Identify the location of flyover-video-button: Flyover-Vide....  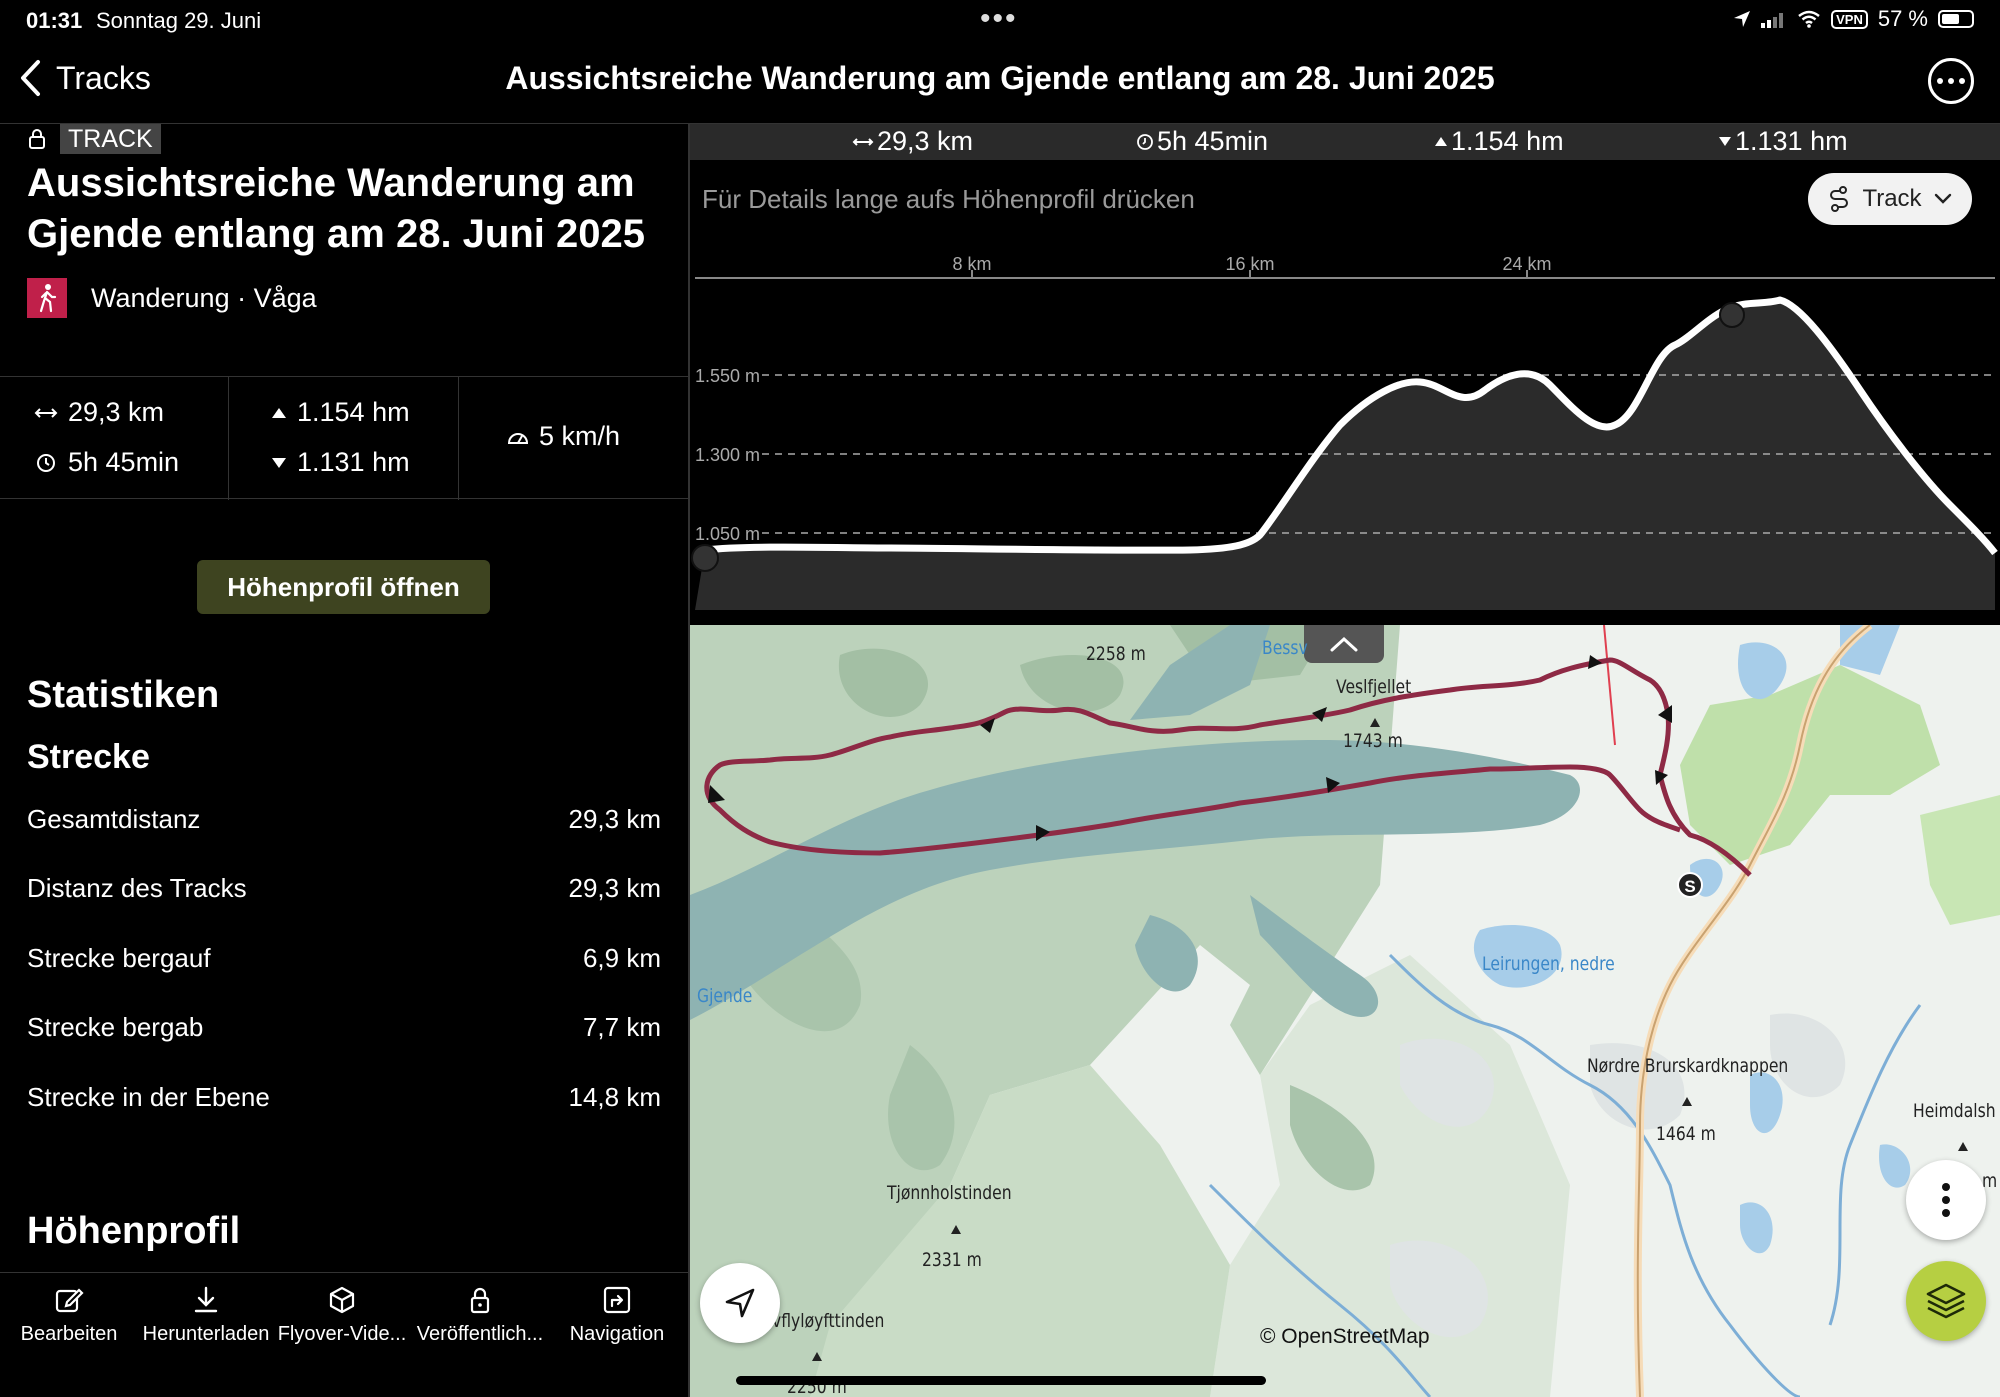
(342, 1315).